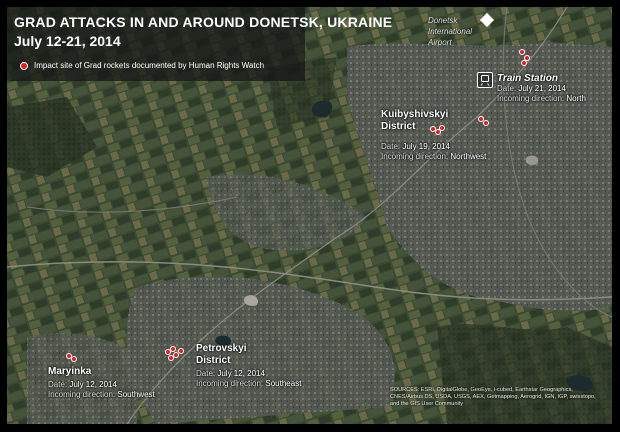 The width and height of the screenshot is (620, 432). Describe the element at coordinates (283, 383) in the screenshot. I see `direction-value: Southeast` at that location.